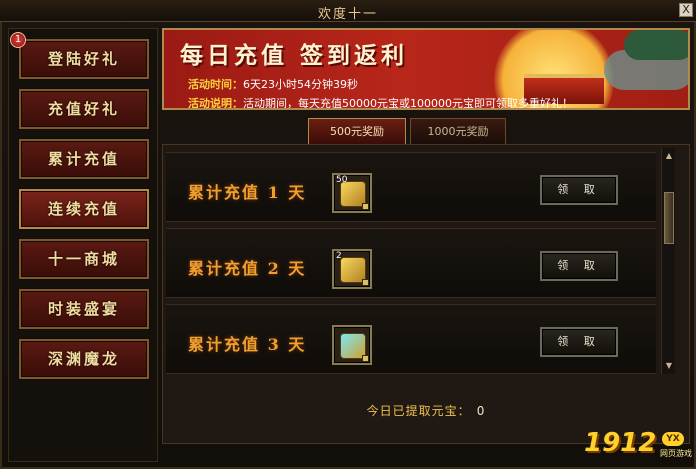 Image resolution: width=696 pixels, height=469 pixels. What do you see at coordinates (18, 40) in the screenshot?
I see `notification-badge: 1` at bounding box center [18, 40].